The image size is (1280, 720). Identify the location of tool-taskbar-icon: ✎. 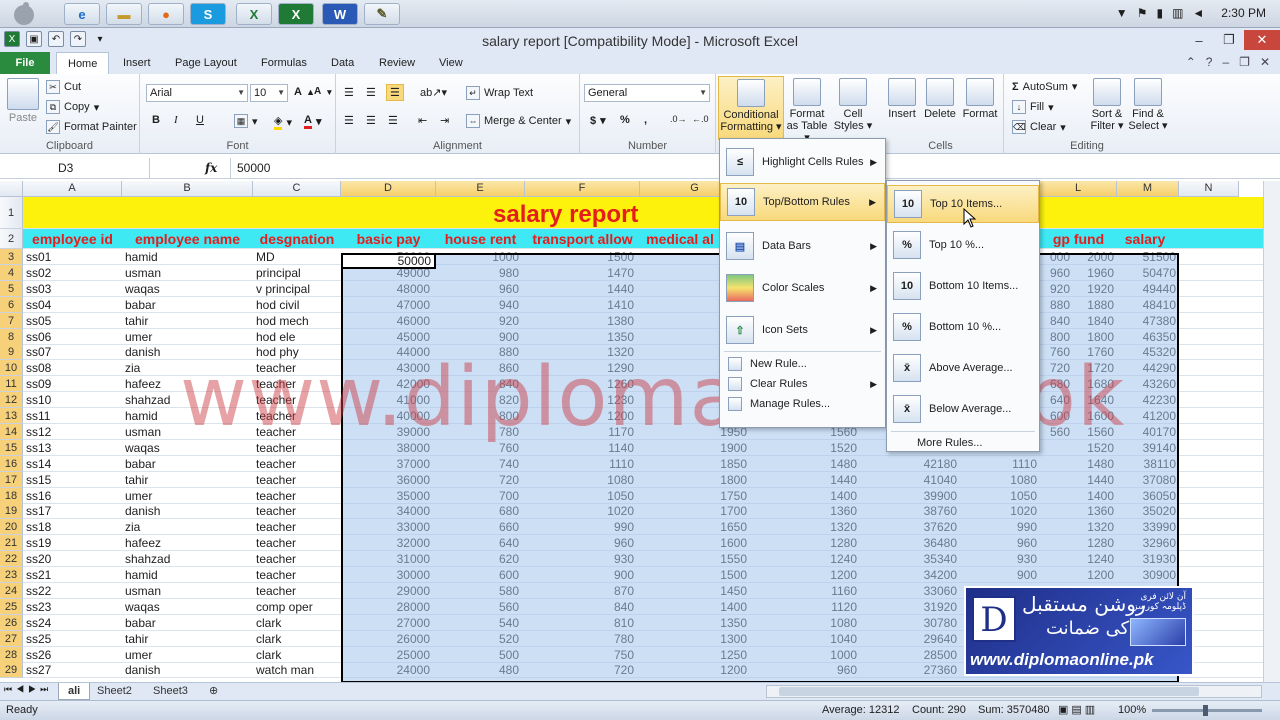
(382, 14).